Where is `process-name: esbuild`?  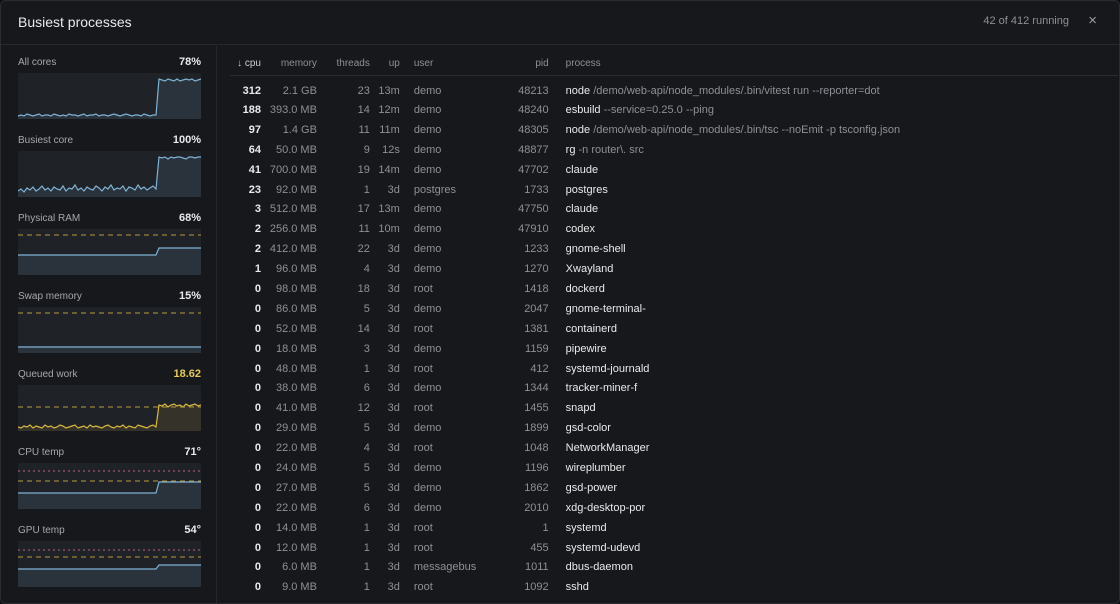
process-name: esbuild is located at coordinates (583, 109).